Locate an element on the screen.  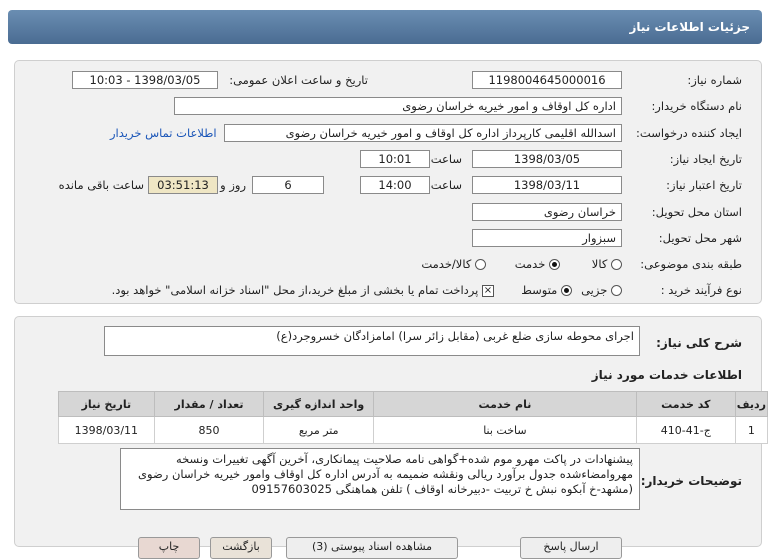
category-both-radio is located at coordinates (480, 264).